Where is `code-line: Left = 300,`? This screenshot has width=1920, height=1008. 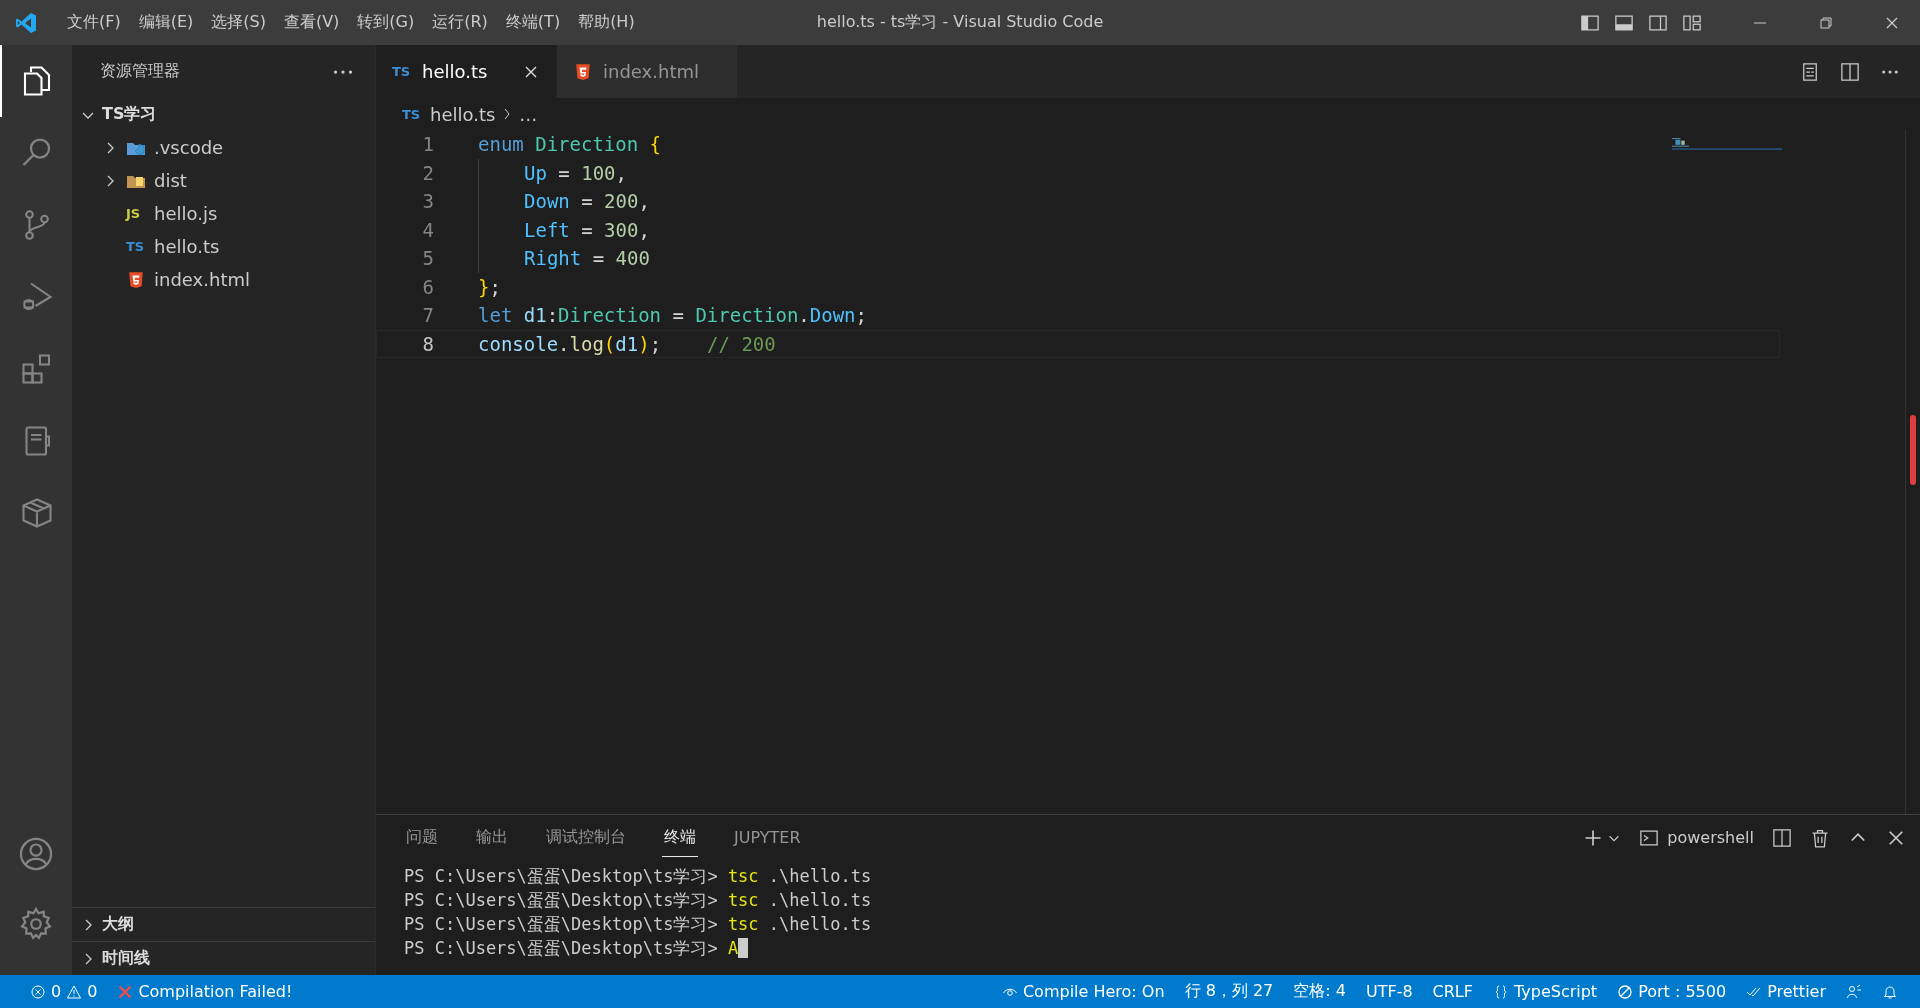
code-line: Left = 300, is located at coordinates (587, 229).